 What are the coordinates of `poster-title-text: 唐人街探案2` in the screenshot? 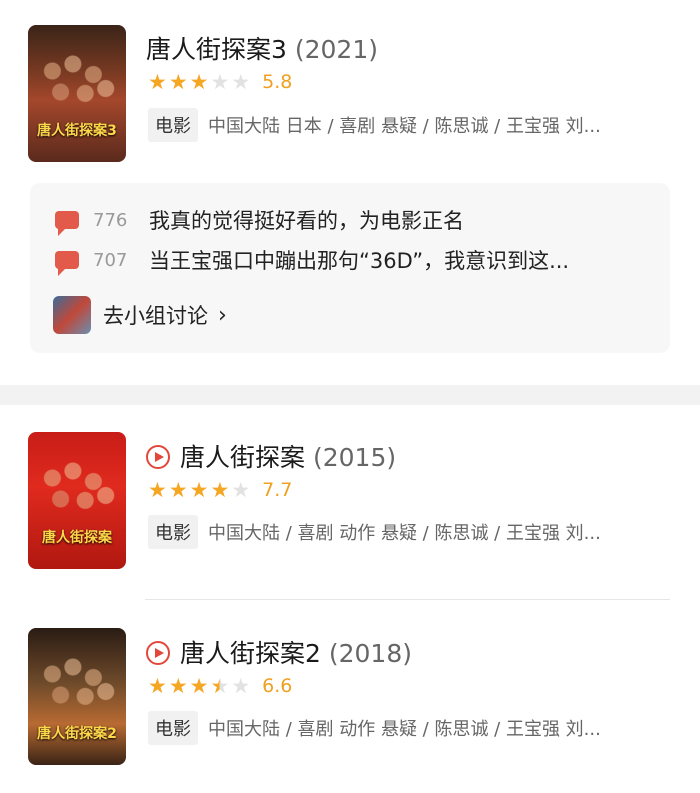 It's located at (77, 734).